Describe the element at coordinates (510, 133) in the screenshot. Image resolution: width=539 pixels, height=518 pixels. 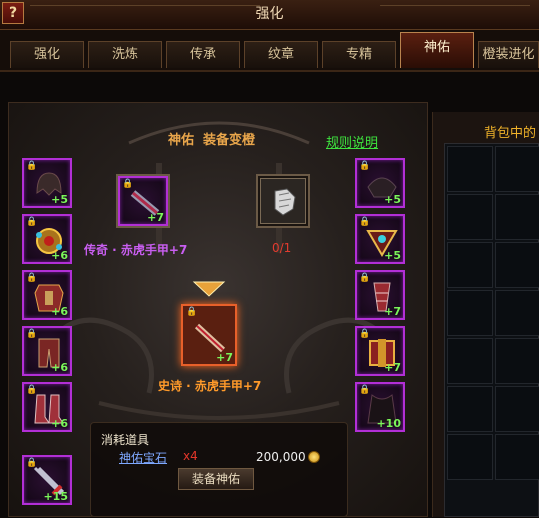
I see `bag-title: 背包中的` at that location.